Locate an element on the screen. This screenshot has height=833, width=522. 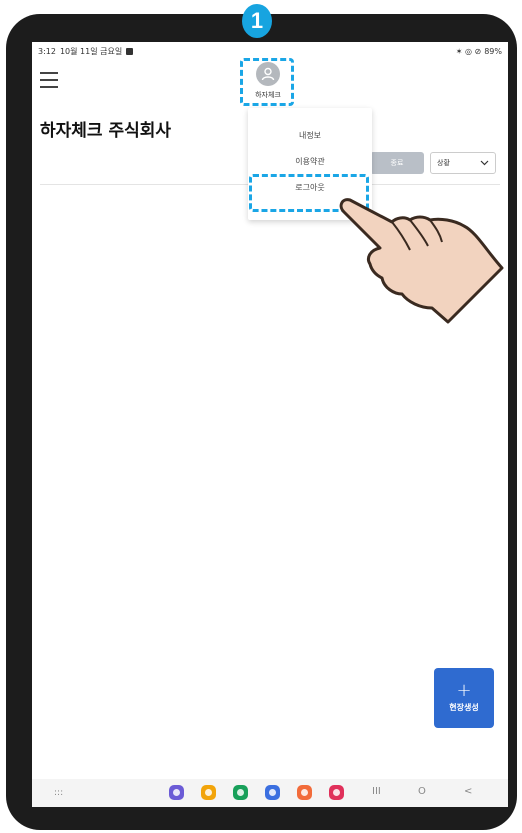
page-title: 하자체크 주식회사 is located at coordinates (106, 131).